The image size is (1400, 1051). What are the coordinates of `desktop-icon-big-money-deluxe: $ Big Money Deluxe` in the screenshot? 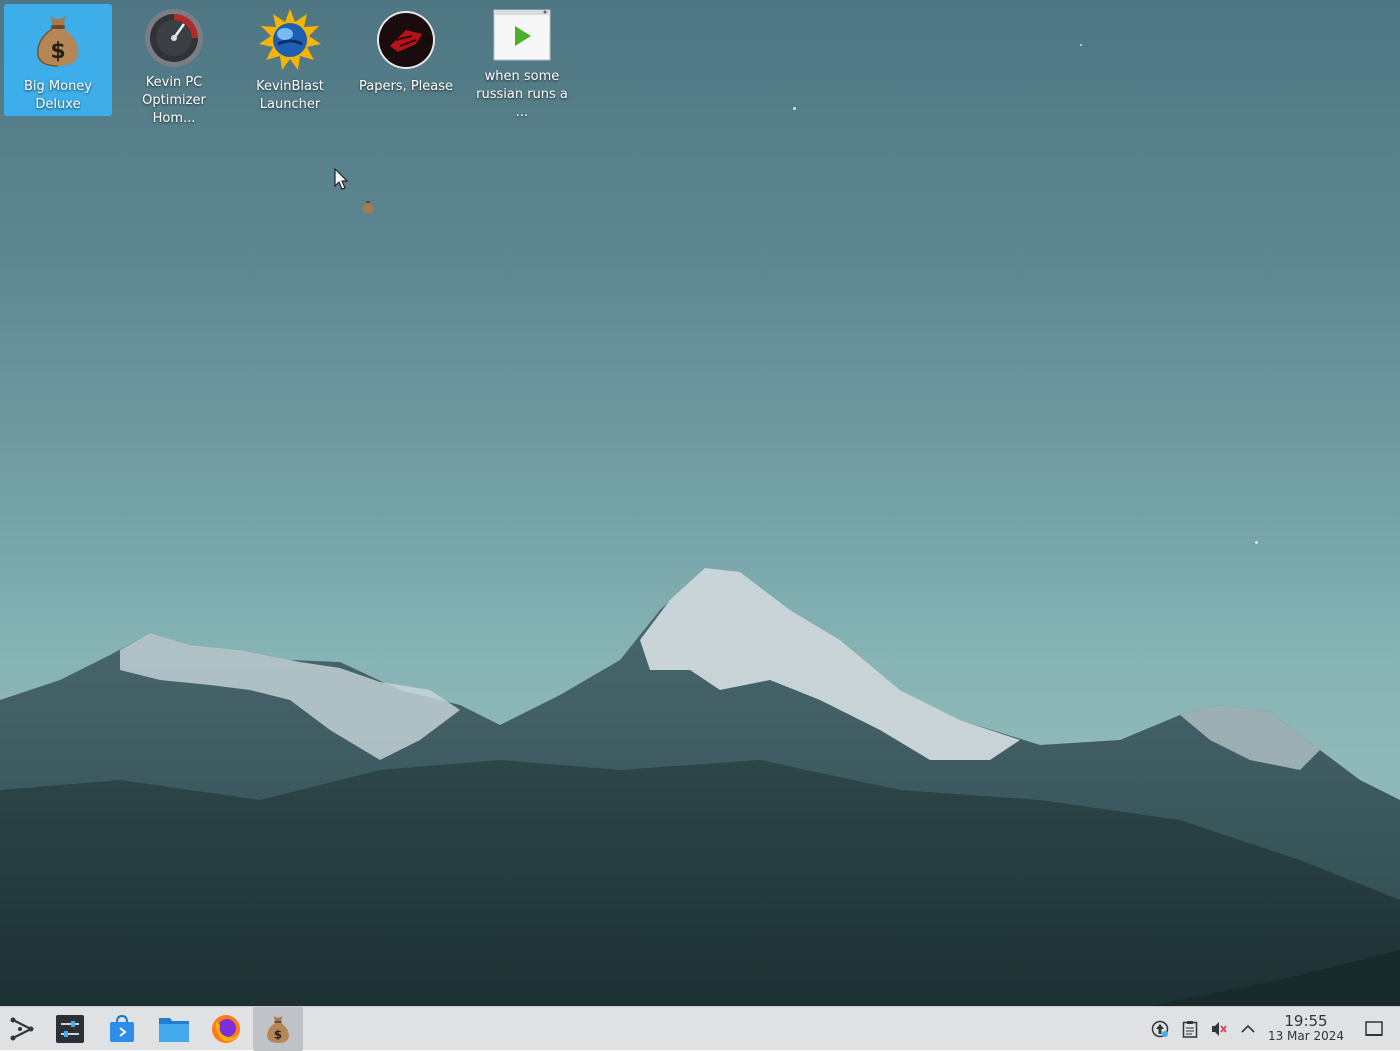 It's located at (58, 60).